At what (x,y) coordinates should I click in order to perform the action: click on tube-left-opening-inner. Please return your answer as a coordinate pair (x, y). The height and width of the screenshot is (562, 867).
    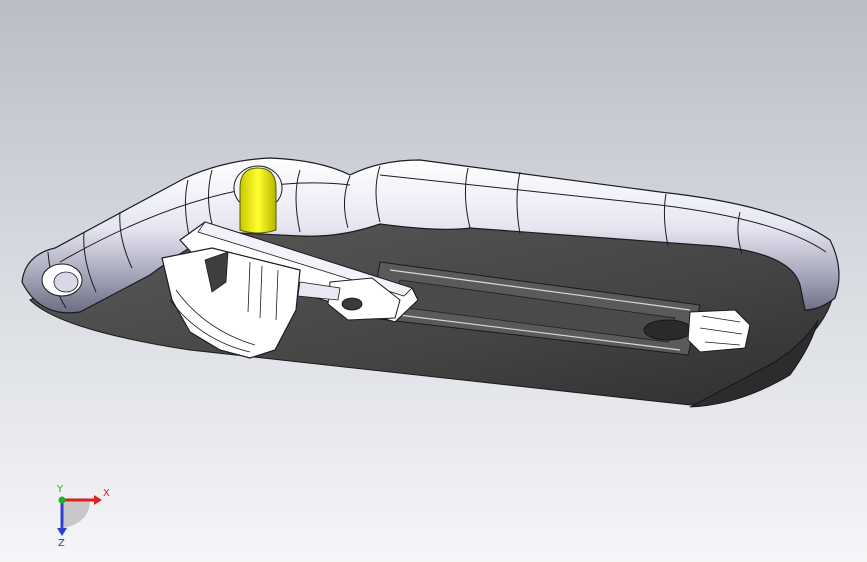
    Looking at the image, I should click on (66, 282).